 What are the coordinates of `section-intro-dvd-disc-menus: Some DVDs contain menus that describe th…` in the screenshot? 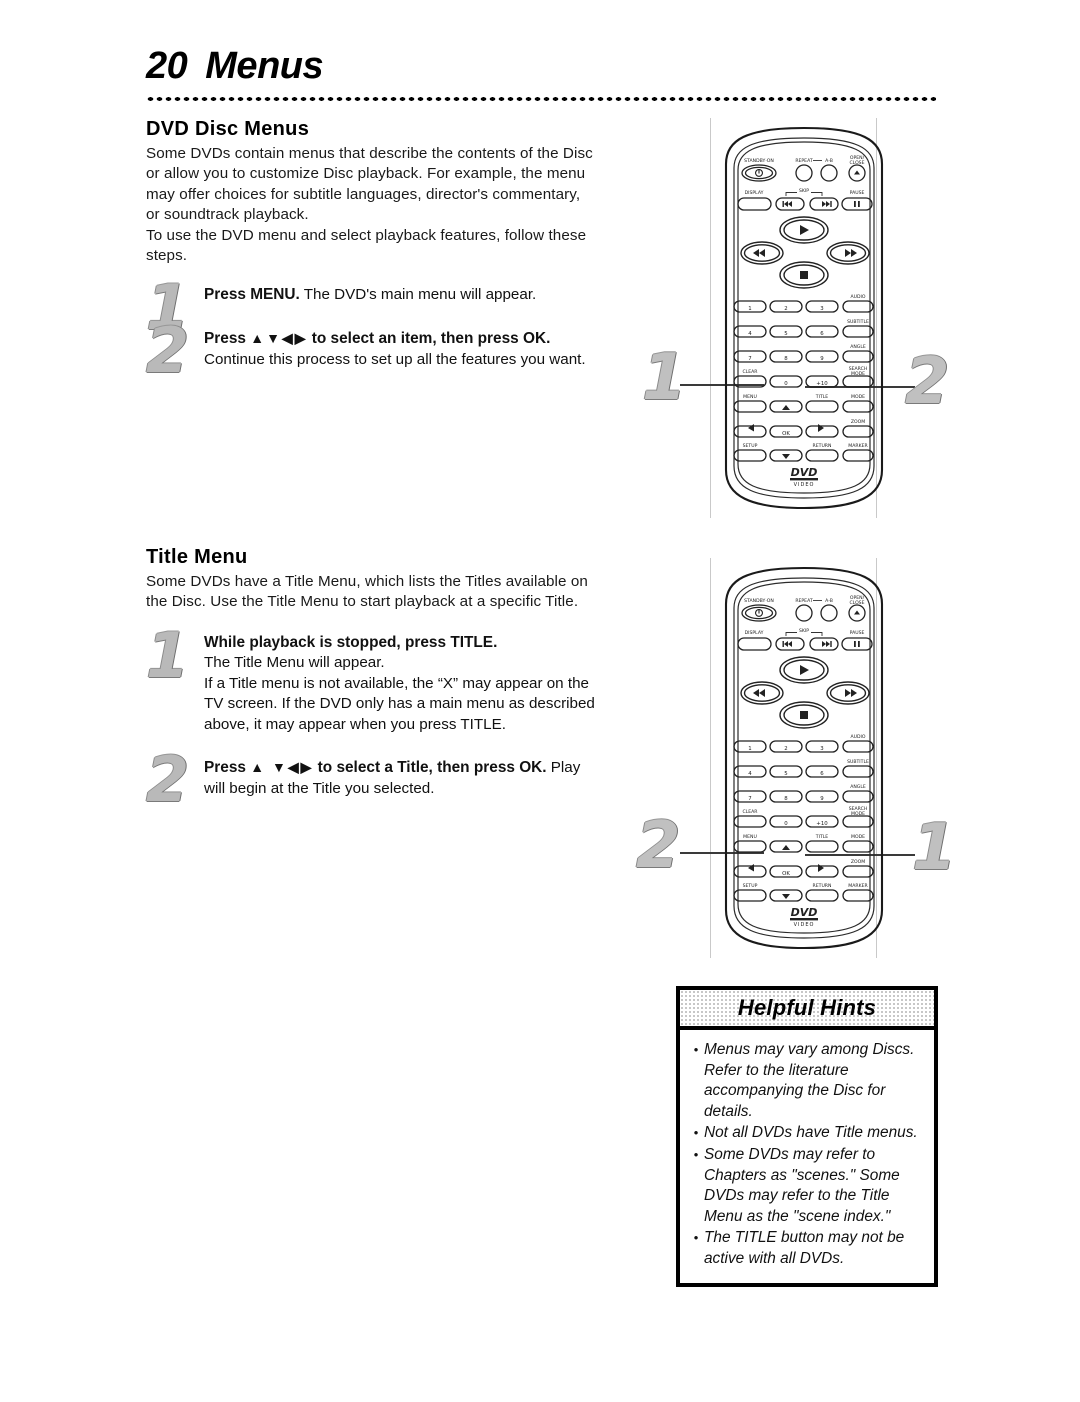 It's located at (369, 205).